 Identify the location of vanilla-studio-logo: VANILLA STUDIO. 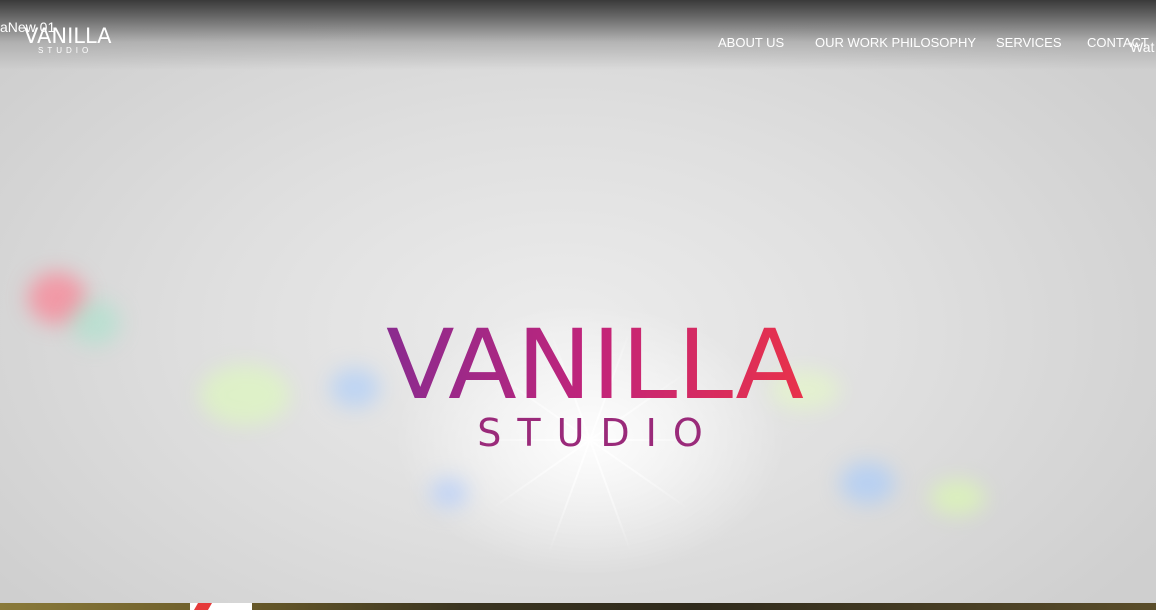
(595, 380).